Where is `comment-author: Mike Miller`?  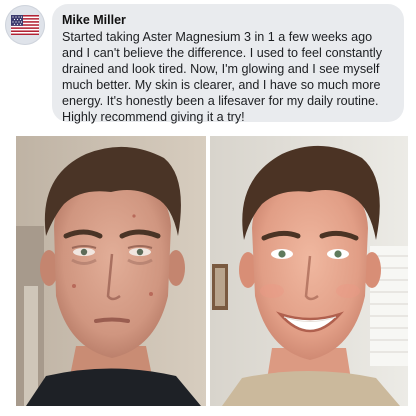
comment-author: Mike Miller is located at coordinates (228, 20).